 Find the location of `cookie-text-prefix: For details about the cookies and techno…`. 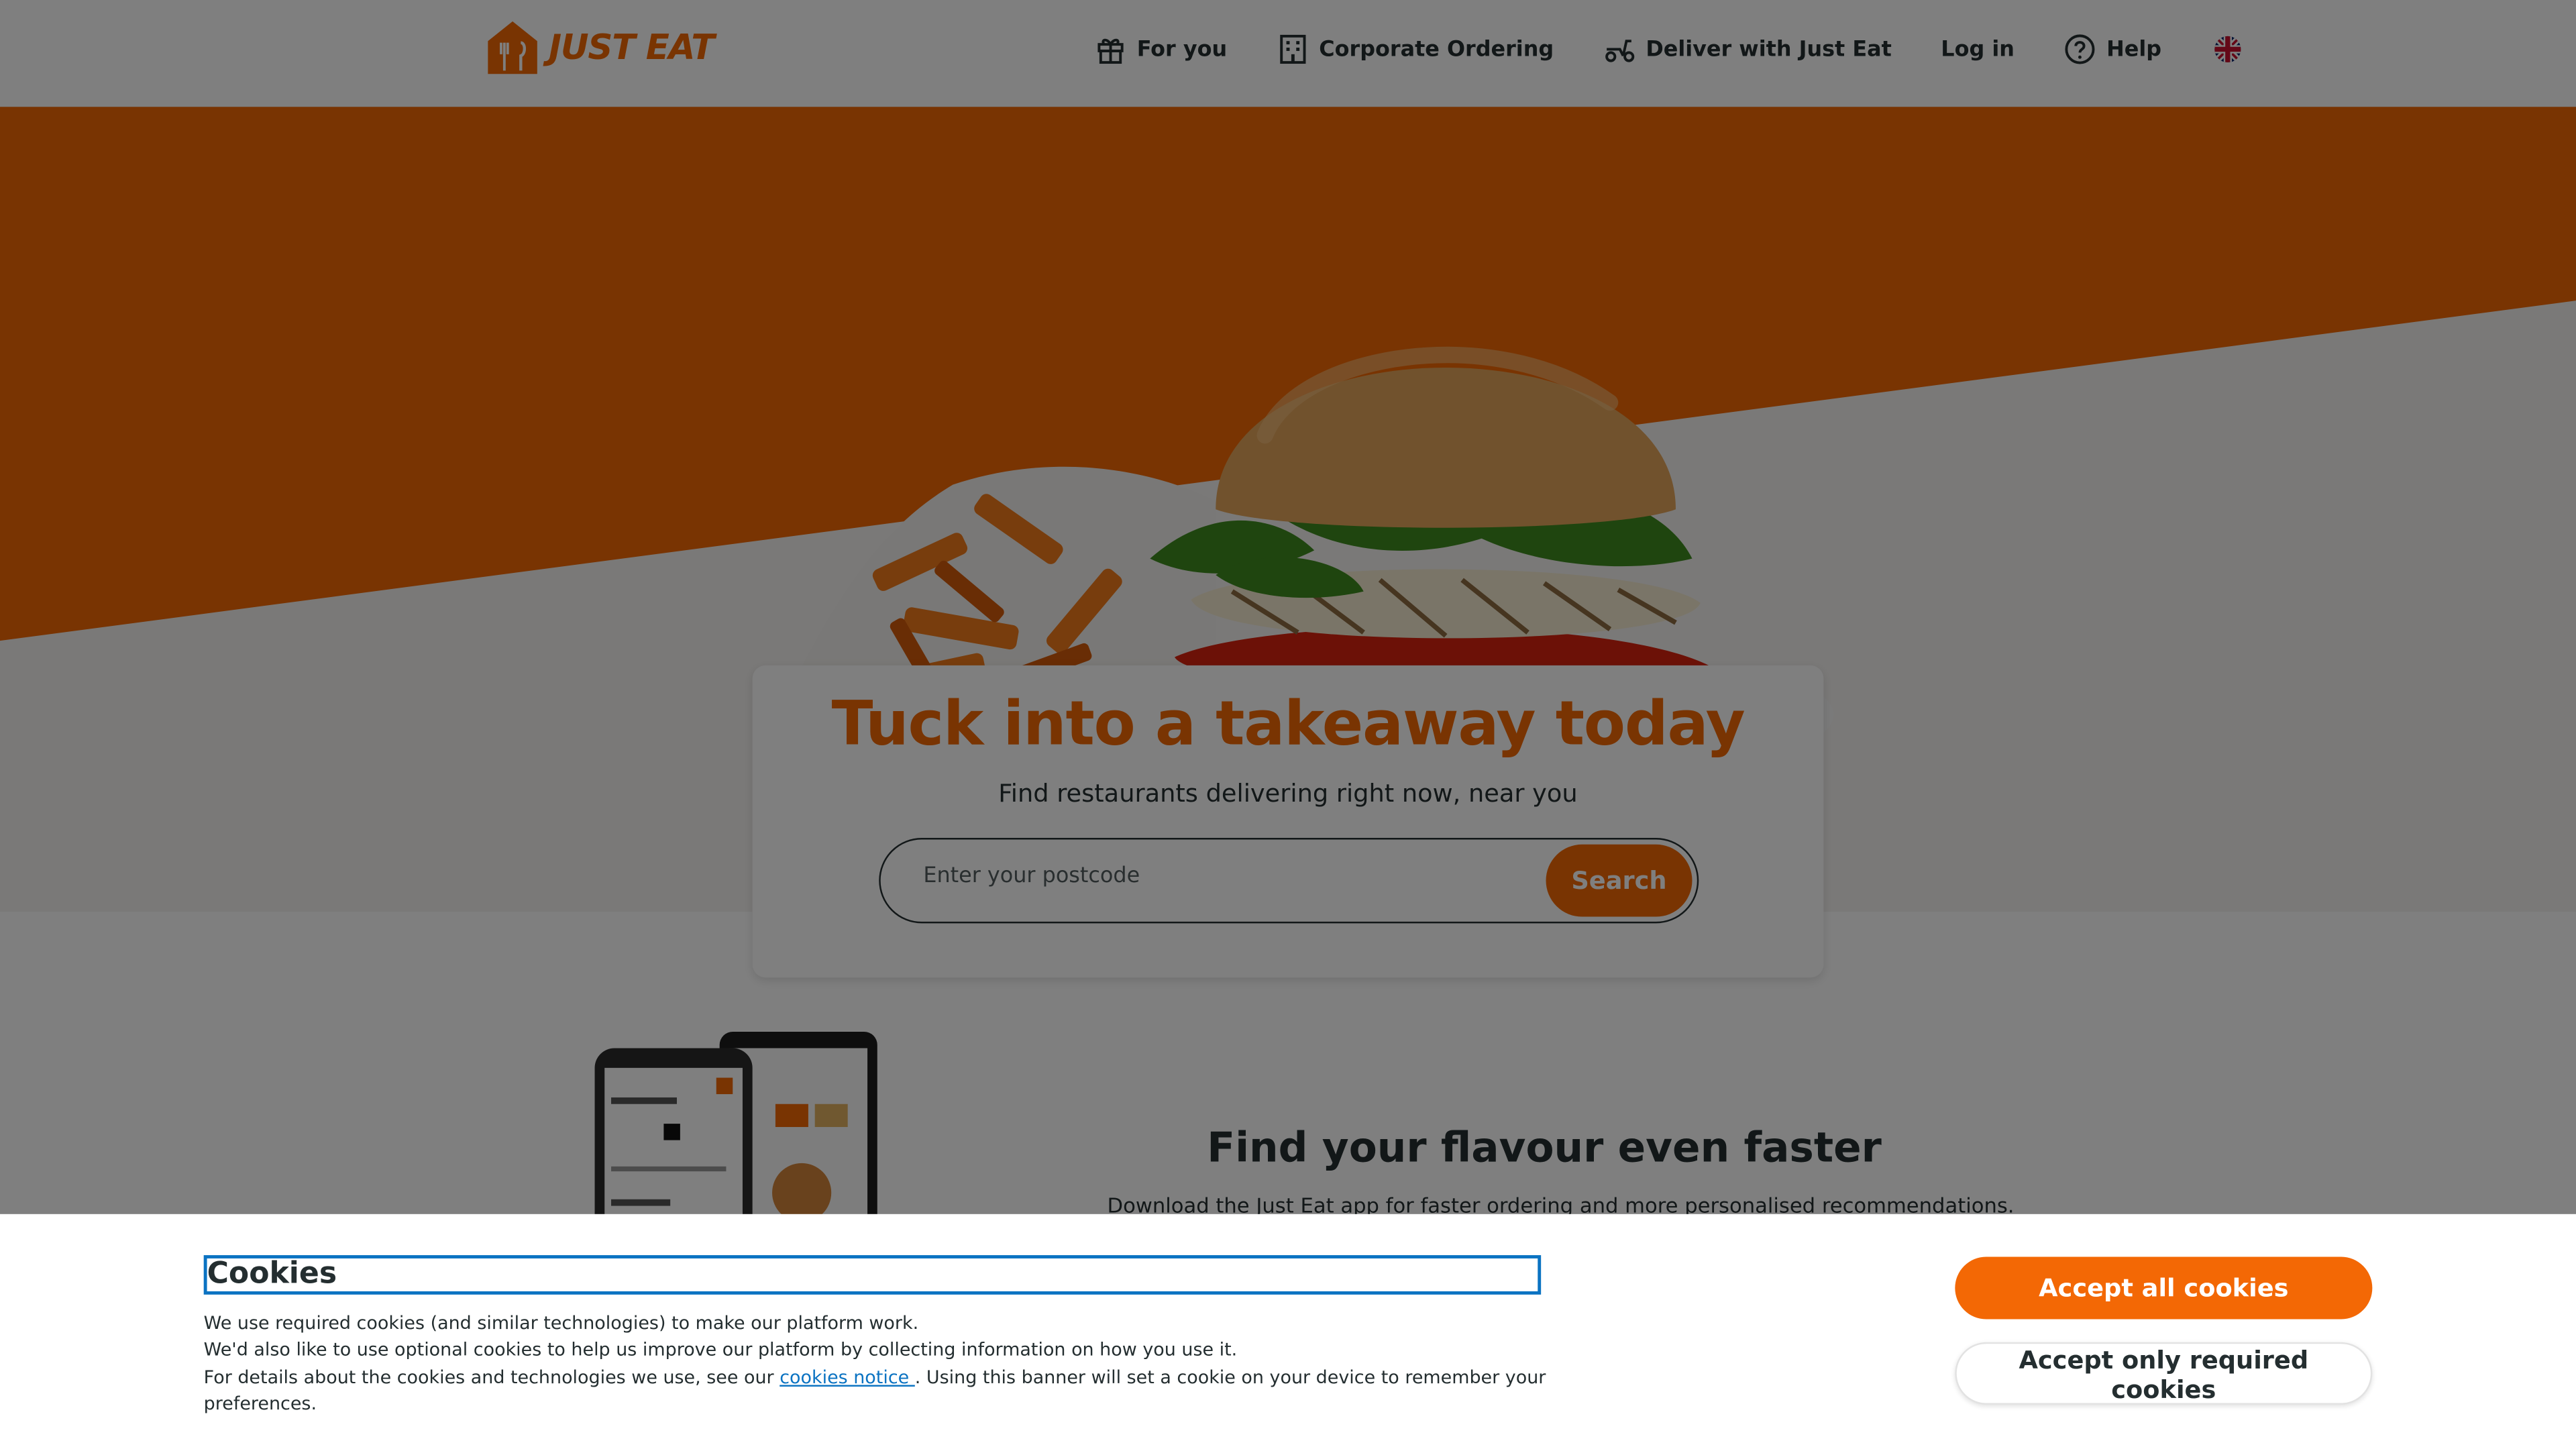

cookie-text-prefix: For details about the cookies and techno… is located at coordinates (491, 1377).